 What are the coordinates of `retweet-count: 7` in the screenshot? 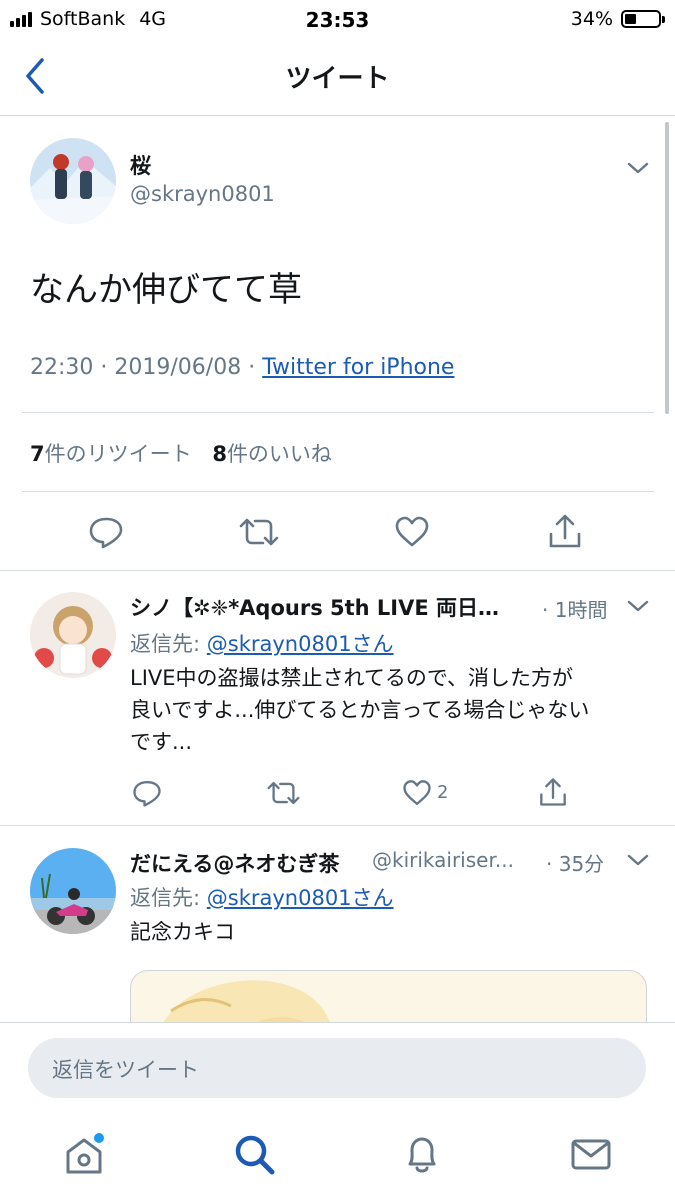 It's located at (37, 454).